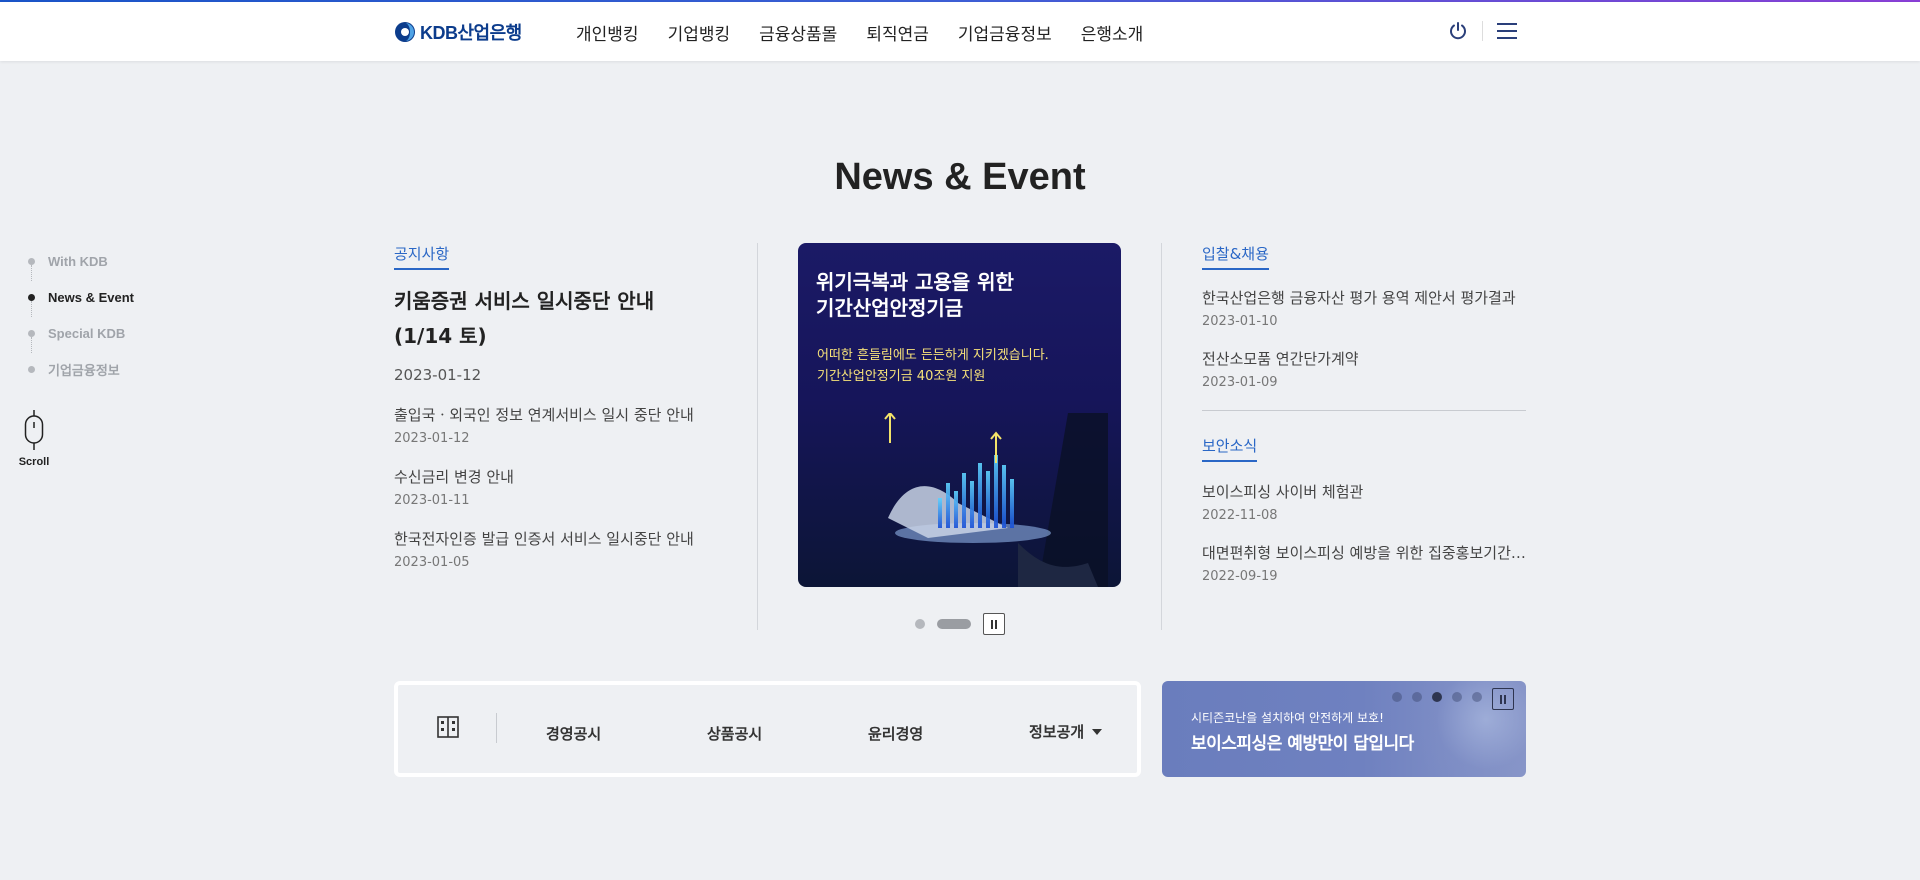  What do you see at coordinates (895, 733) in the screenshot?
I see `ethics-management-link: 윤리경영` at bounding box center [895, 733].